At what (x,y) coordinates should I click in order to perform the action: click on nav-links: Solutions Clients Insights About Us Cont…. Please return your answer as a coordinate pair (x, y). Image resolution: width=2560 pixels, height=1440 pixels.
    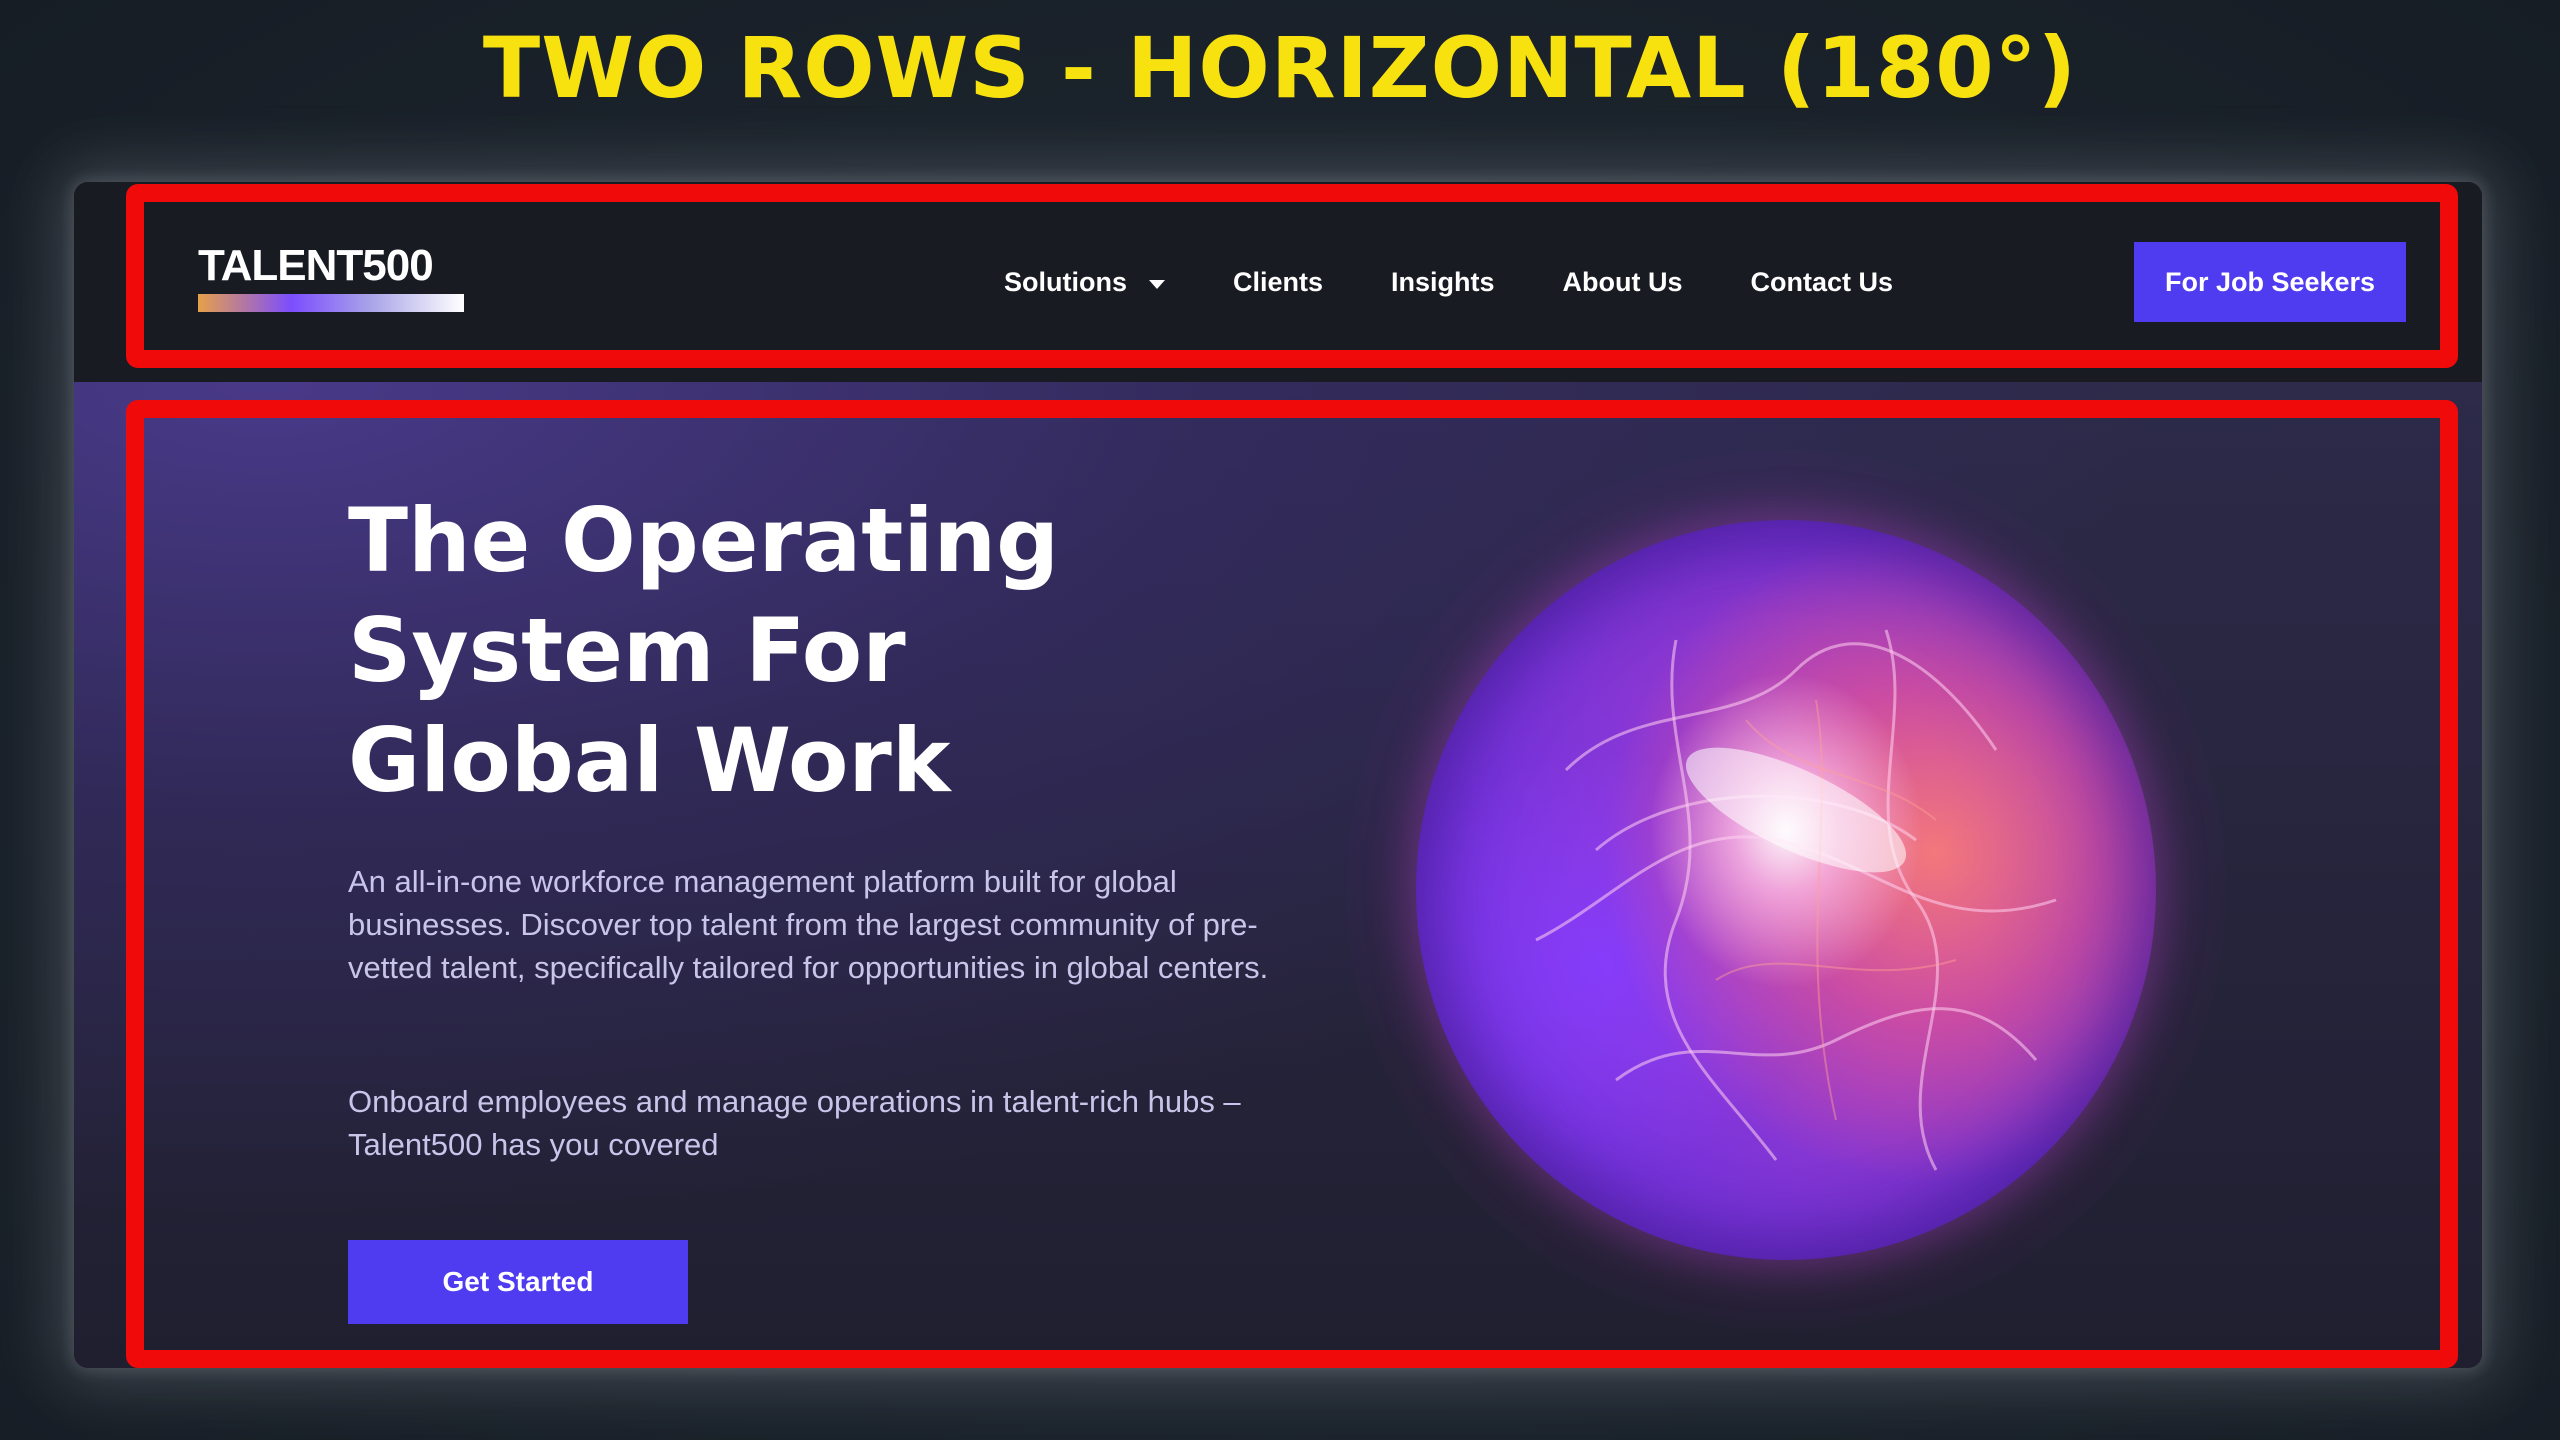
    Looking at the image, I should click on (1448, 282).